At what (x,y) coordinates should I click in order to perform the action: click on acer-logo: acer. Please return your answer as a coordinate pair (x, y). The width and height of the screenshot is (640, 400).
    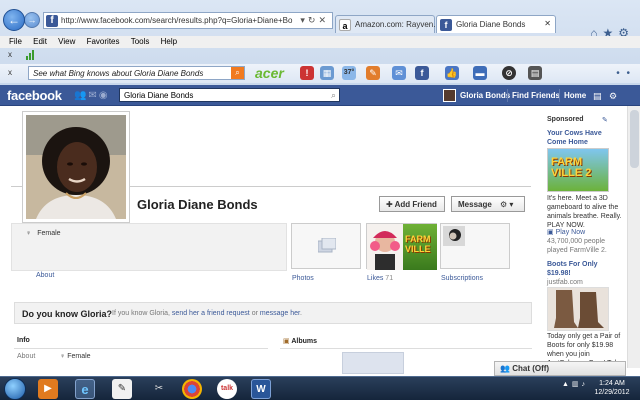
    Looking at the image, I should click on (269, 73).